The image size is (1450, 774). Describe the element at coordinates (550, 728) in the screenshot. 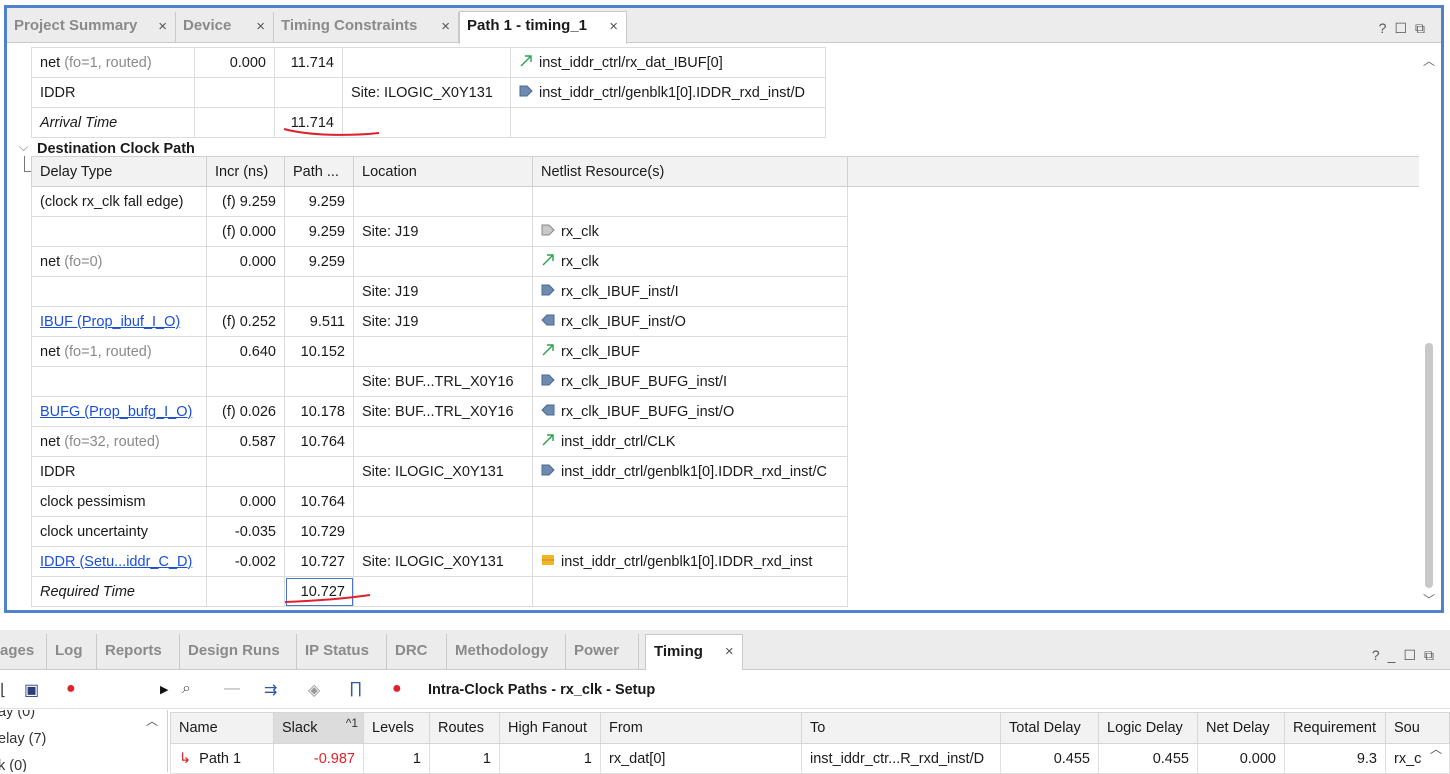

I see `col-high-fanout: High Fanout` at that location.